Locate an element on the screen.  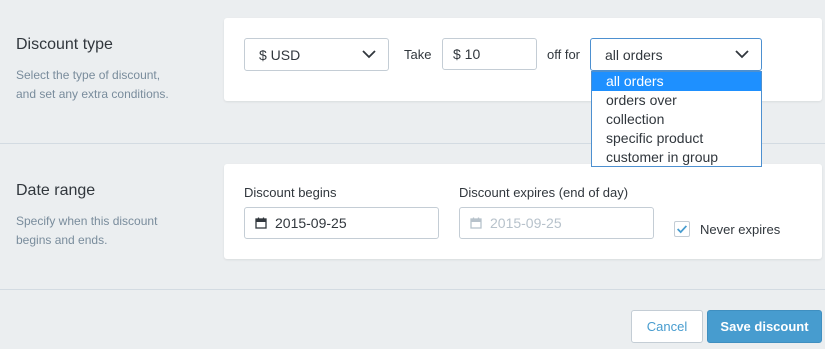
applies-to-select-value: all orders is located at coordinates (634, 54).